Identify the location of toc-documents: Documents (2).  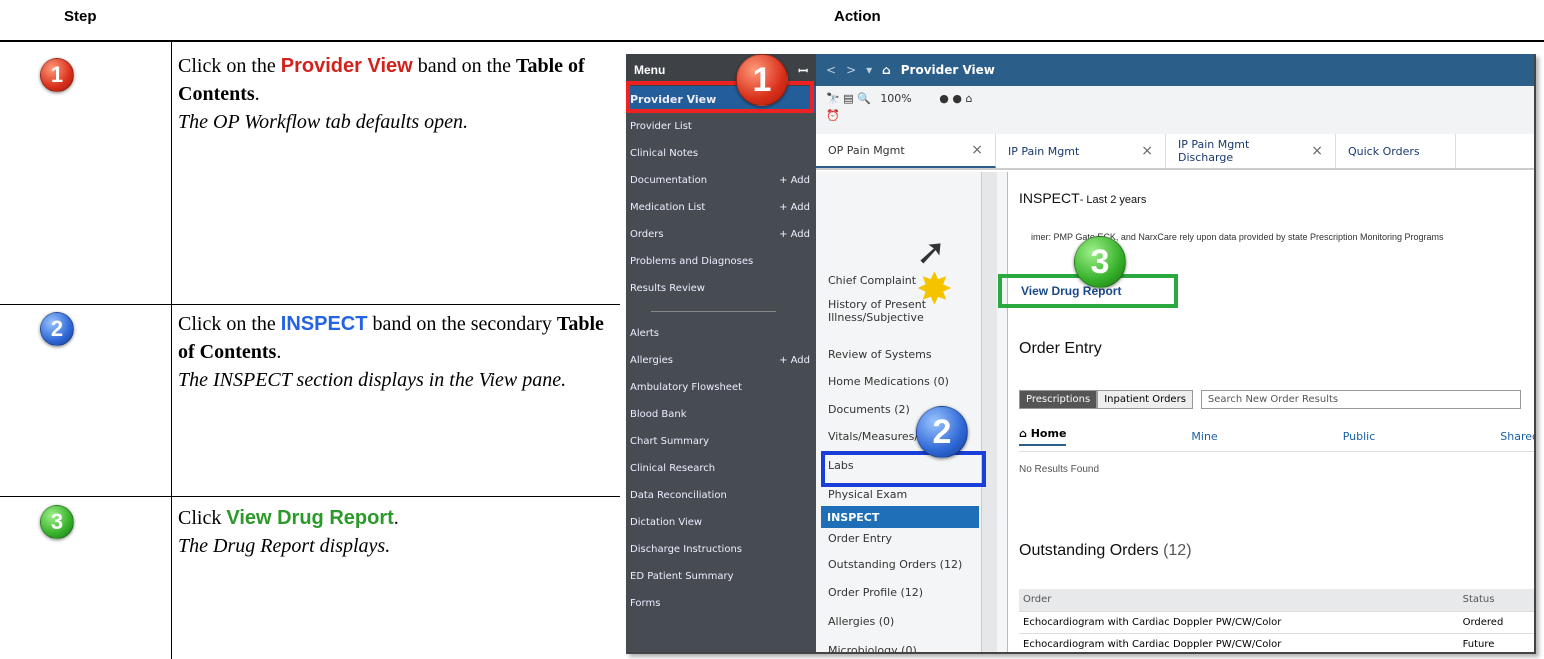
(869, 409).